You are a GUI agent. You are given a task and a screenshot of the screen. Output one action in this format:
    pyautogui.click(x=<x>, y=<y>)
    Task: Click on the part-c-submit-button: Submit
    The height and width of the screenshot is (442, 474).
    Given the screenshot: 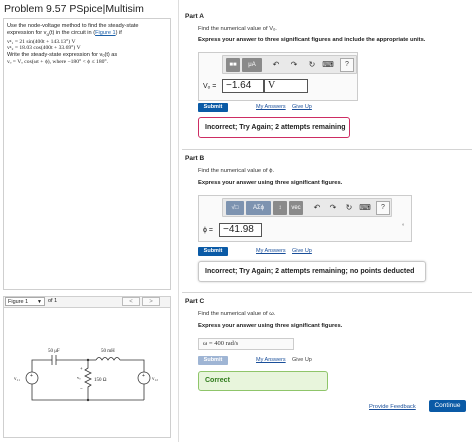 What is the action you would take?
    pyautogui.click(x=213, y=360)
    